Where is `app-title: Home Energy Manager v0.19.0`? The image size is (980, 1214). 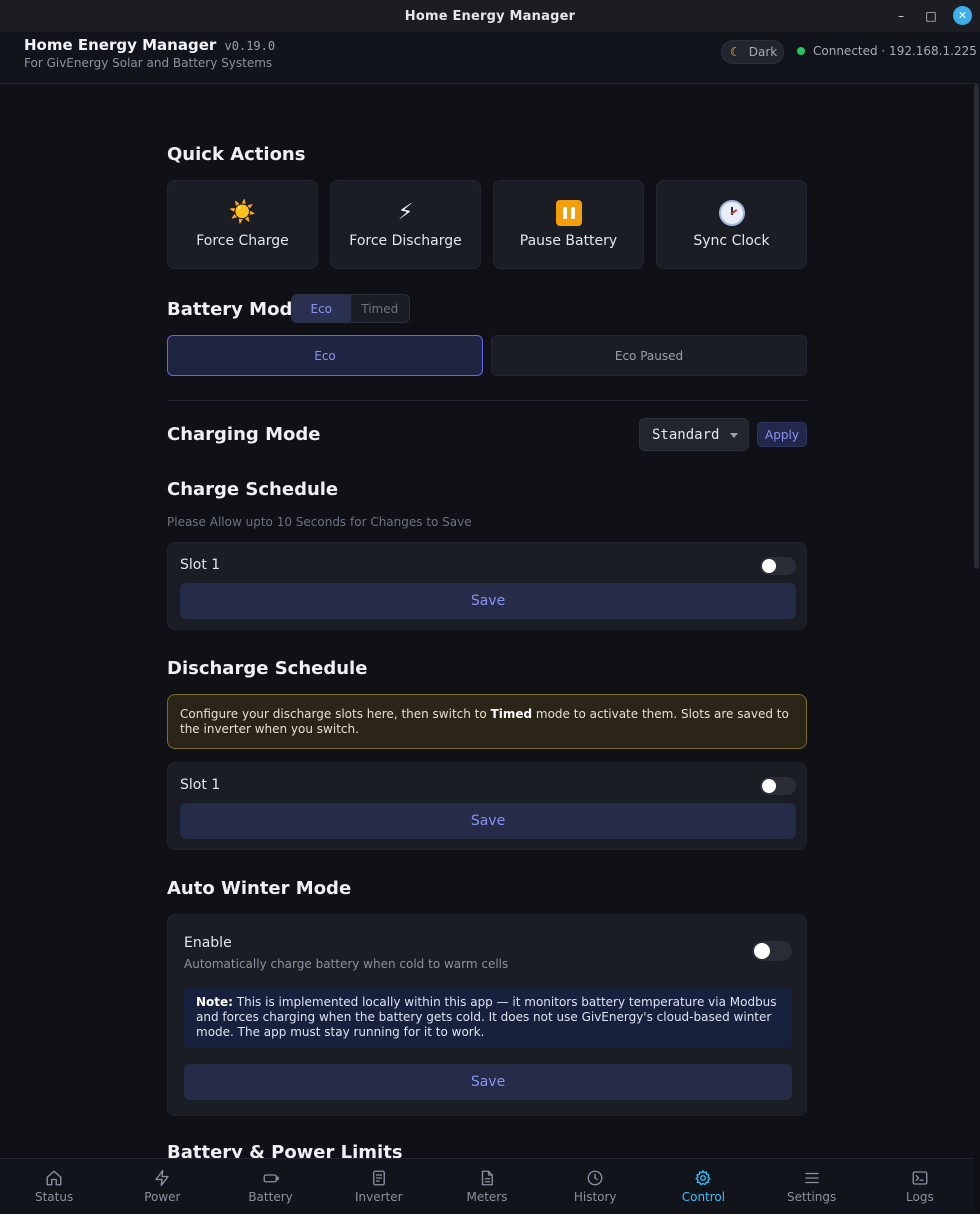 app-title: Home Energy Manager v0.19.0 is located at coordinates (149, 45).